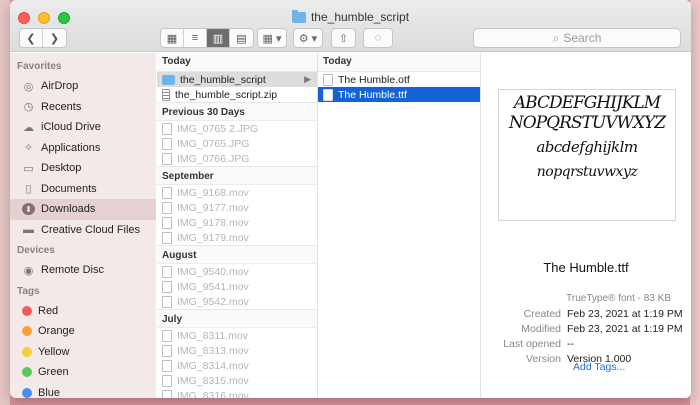 Image resolution: width=700 pixels, height=405 pixels. Describe the element at coordinates (237, 365) in the screenshot. I see `file-row: IMG_8314.mov` at that location.